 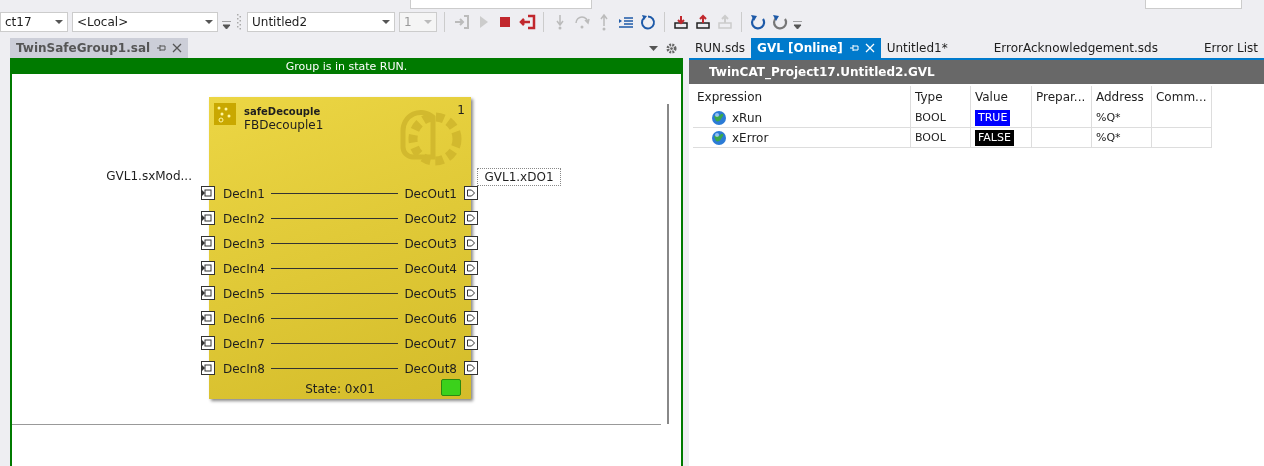 What do you see at coordinates (161, 48) in the screenshot?
I see `pin-icon` at bounding box center [161, 48].